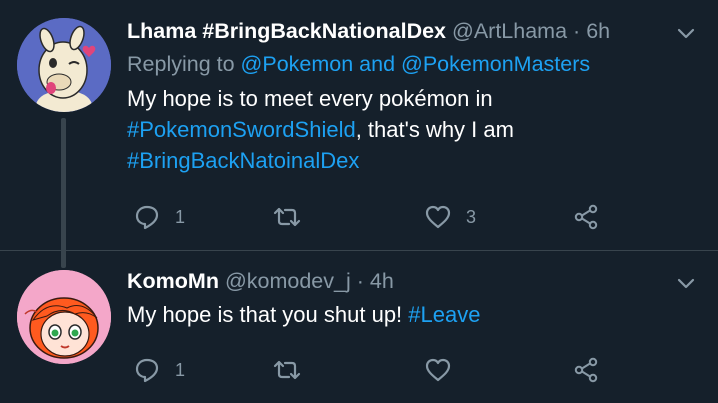  I want to click on text-segment: , that's why I am, so click(434, 129).